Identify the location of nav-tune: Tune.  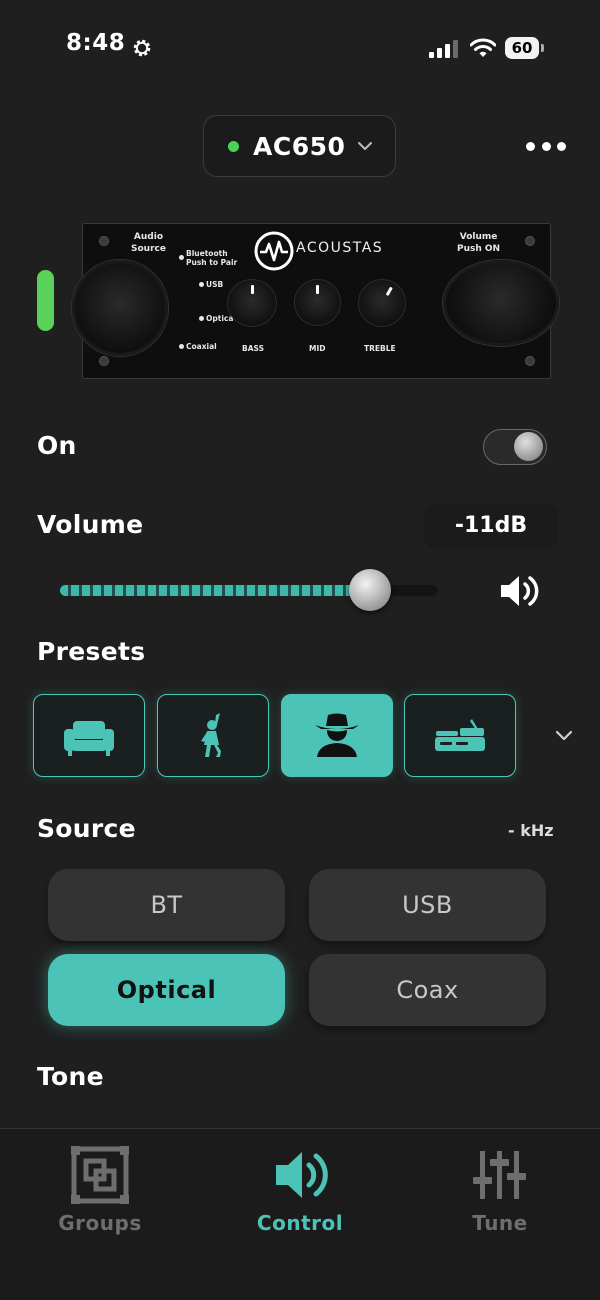
(500, 1190).